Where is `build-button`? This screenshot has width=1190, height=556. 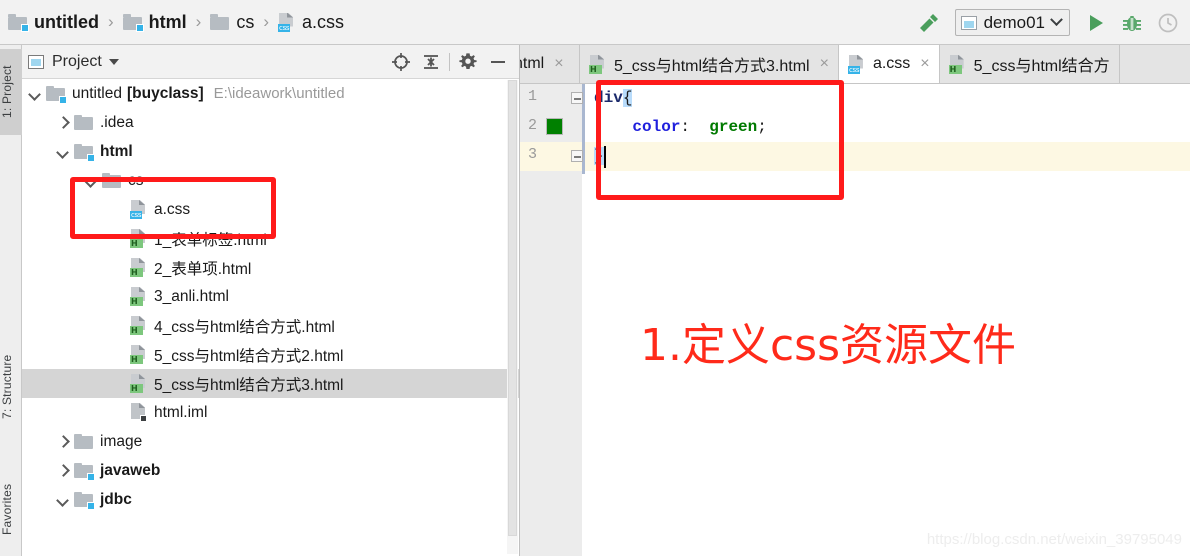
build-button is located at coordinates (929, 23).